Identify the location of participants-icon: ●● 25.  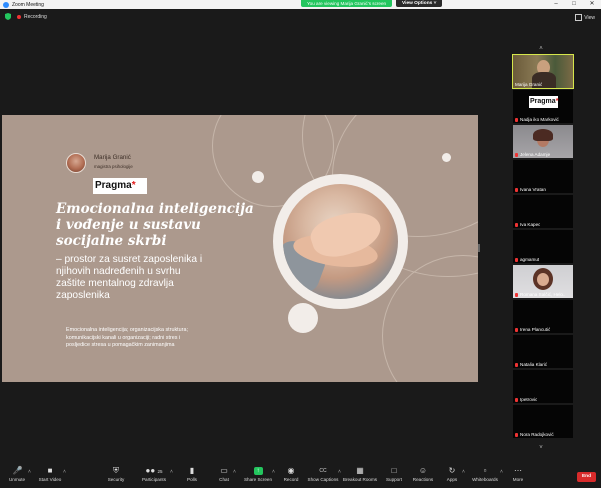
(154, 470).